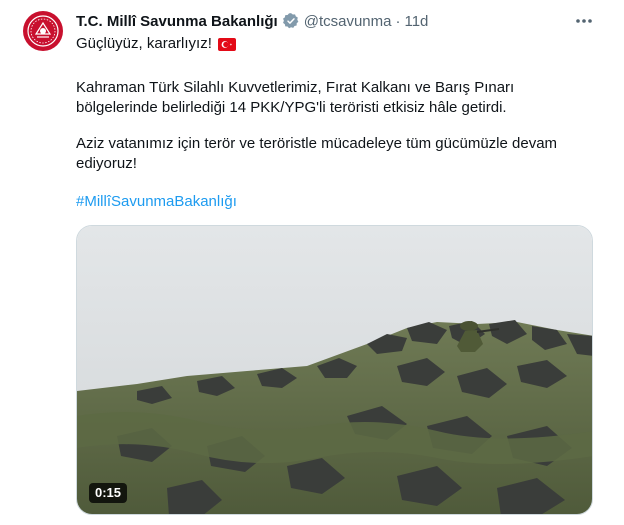 This screenshot has height=525, width=624. Describe the element at coordinates (177, 21) in the screenshot. I see `author-name: T.C. Millî Savunma Bakanlığı` at that location.